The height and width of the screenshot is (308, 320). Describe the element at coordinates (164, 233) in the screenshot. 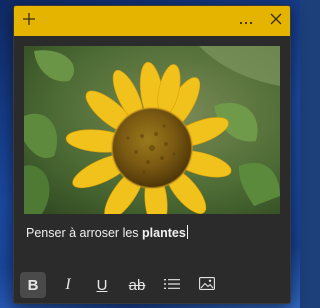

I see `note-text-bold: plantes` at that location.